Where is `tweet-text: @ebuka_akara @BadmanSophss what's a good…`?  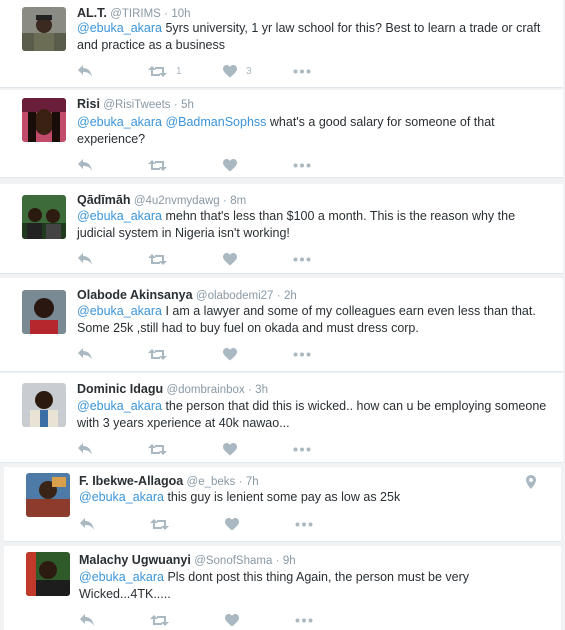
tweet-text: @ebuka_akara @BadmanSophss what's a good… is located at coordinates (312, 131).